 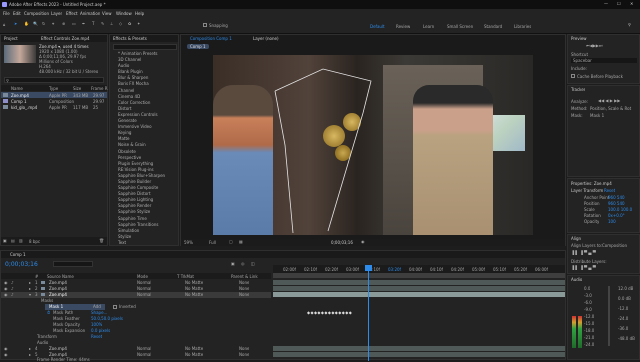 What do you see at coordinates (43, 23) in the screenshot?
I see `rotate-tool-icon: ↻` at bounding box center [43, 23].